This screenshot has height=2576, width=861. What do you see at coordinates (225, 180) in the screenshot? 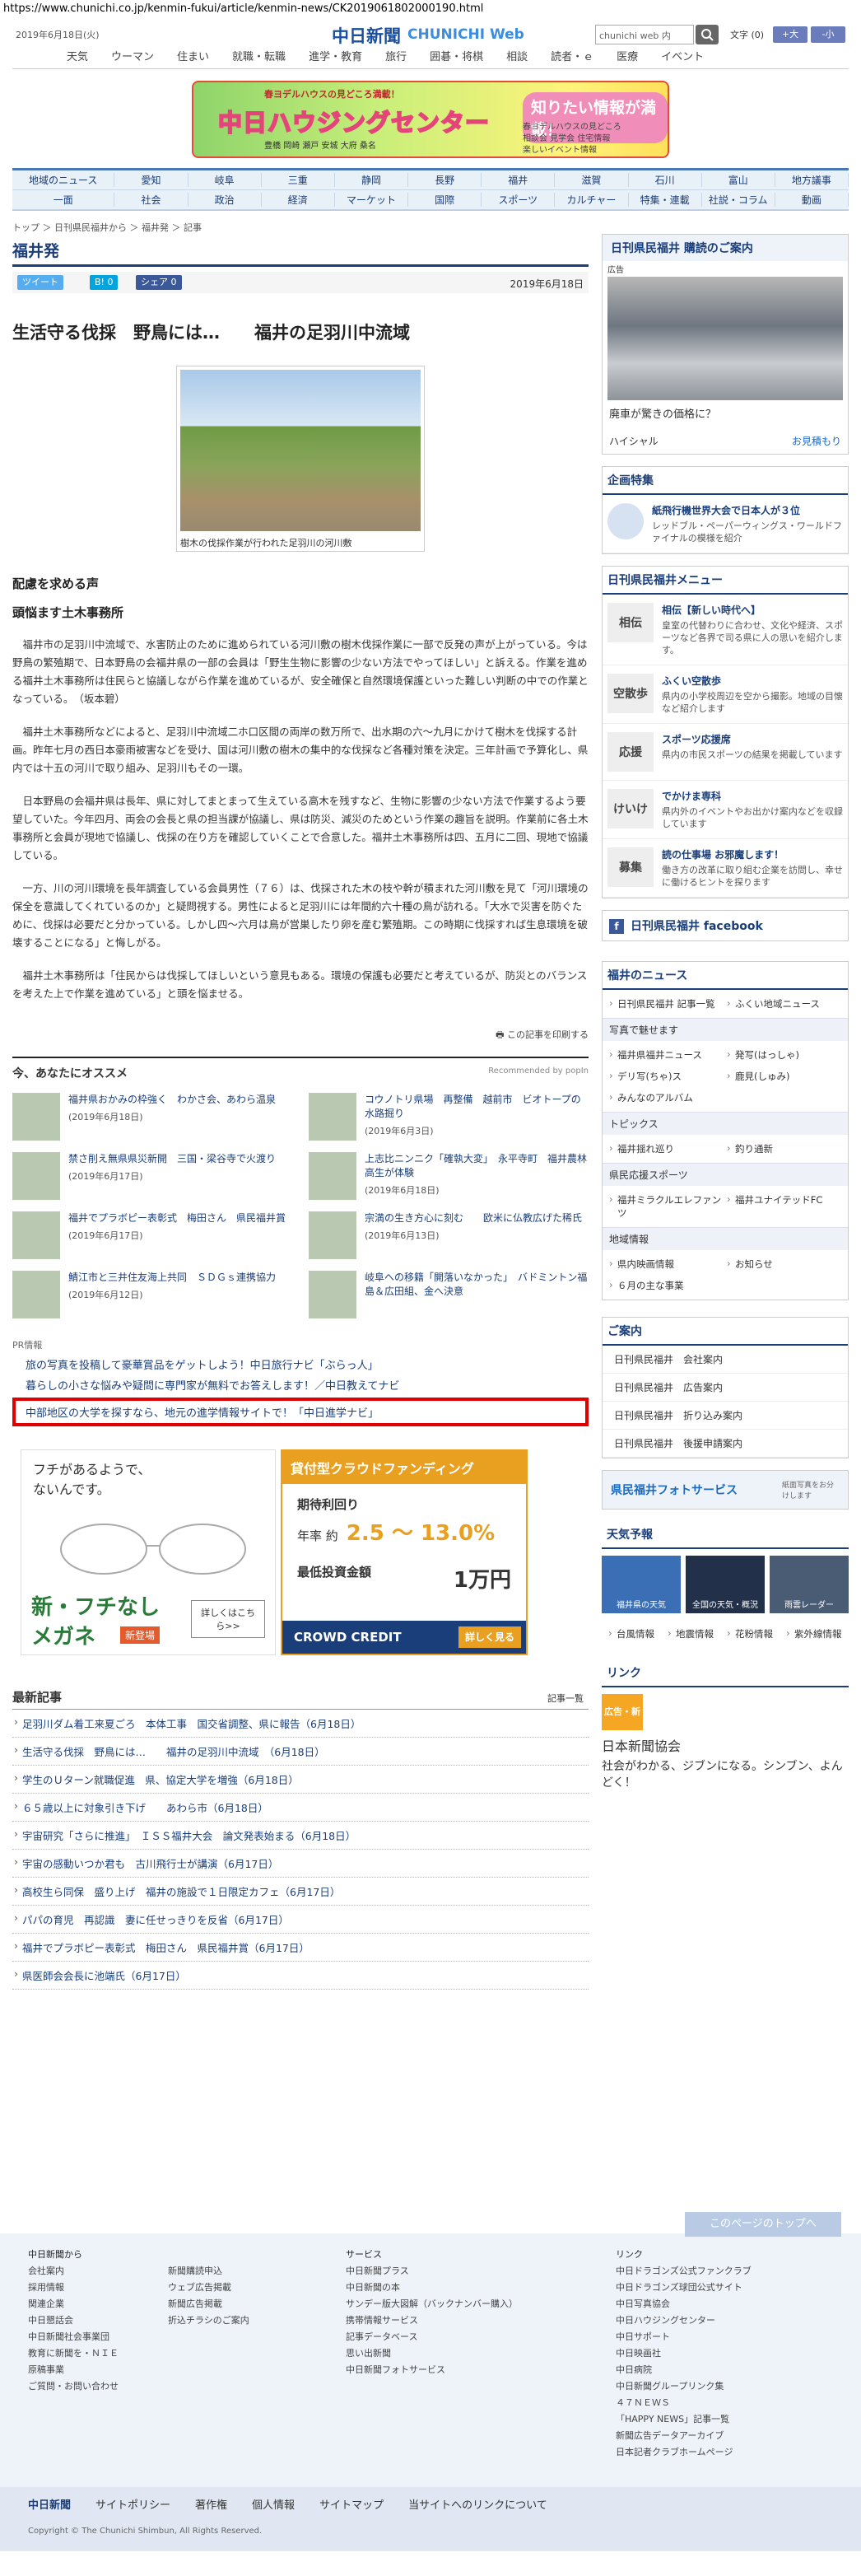
I see `region-nav-item: 岐阜` at bounding box center [225, 180].